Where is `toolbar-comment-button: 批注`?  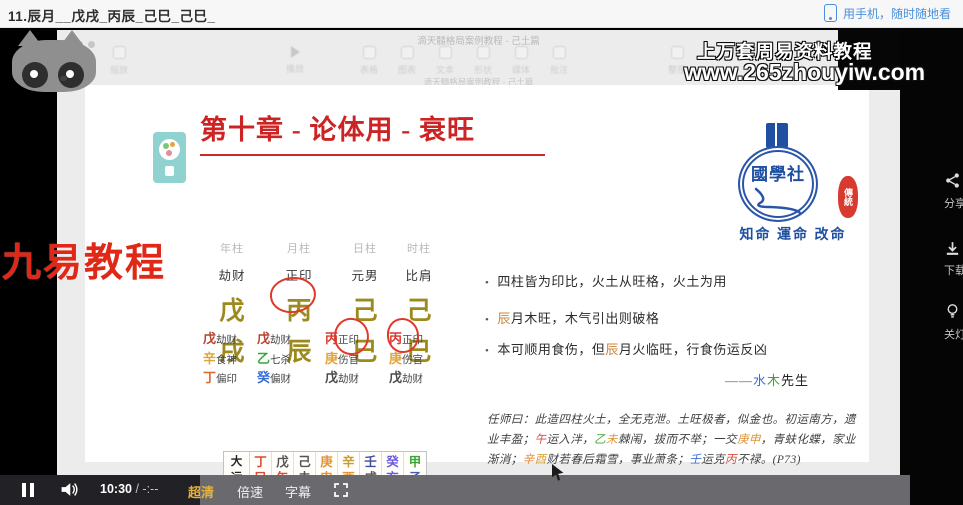 toolbar-comment-button: 批注 is located at coordinates (559, 61).